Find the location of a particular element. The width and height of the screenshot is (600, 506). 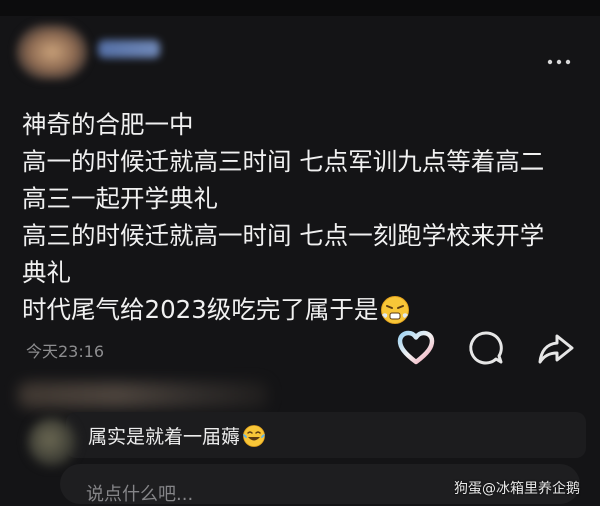

post-line: 高一的时候迁就高三时间 七点军训九点等着高二 is located at coordinates (283, 161).